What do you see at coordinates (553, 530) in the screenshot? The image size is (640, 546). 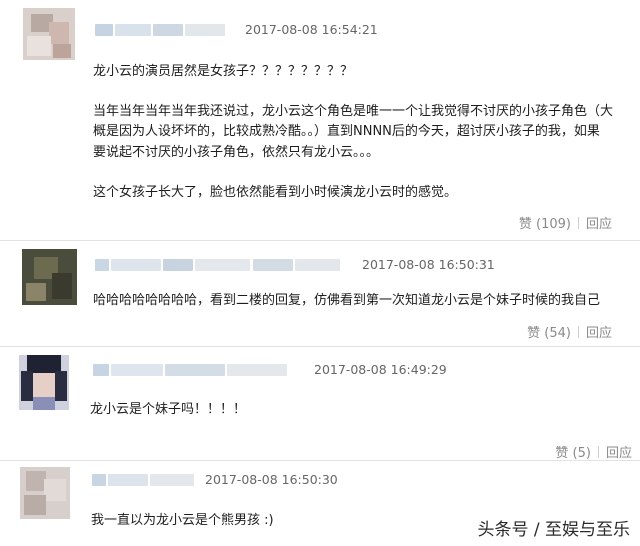 I see `source-watermark: 头条号 / 至娱与至乐` at bounding box center [553, 530].